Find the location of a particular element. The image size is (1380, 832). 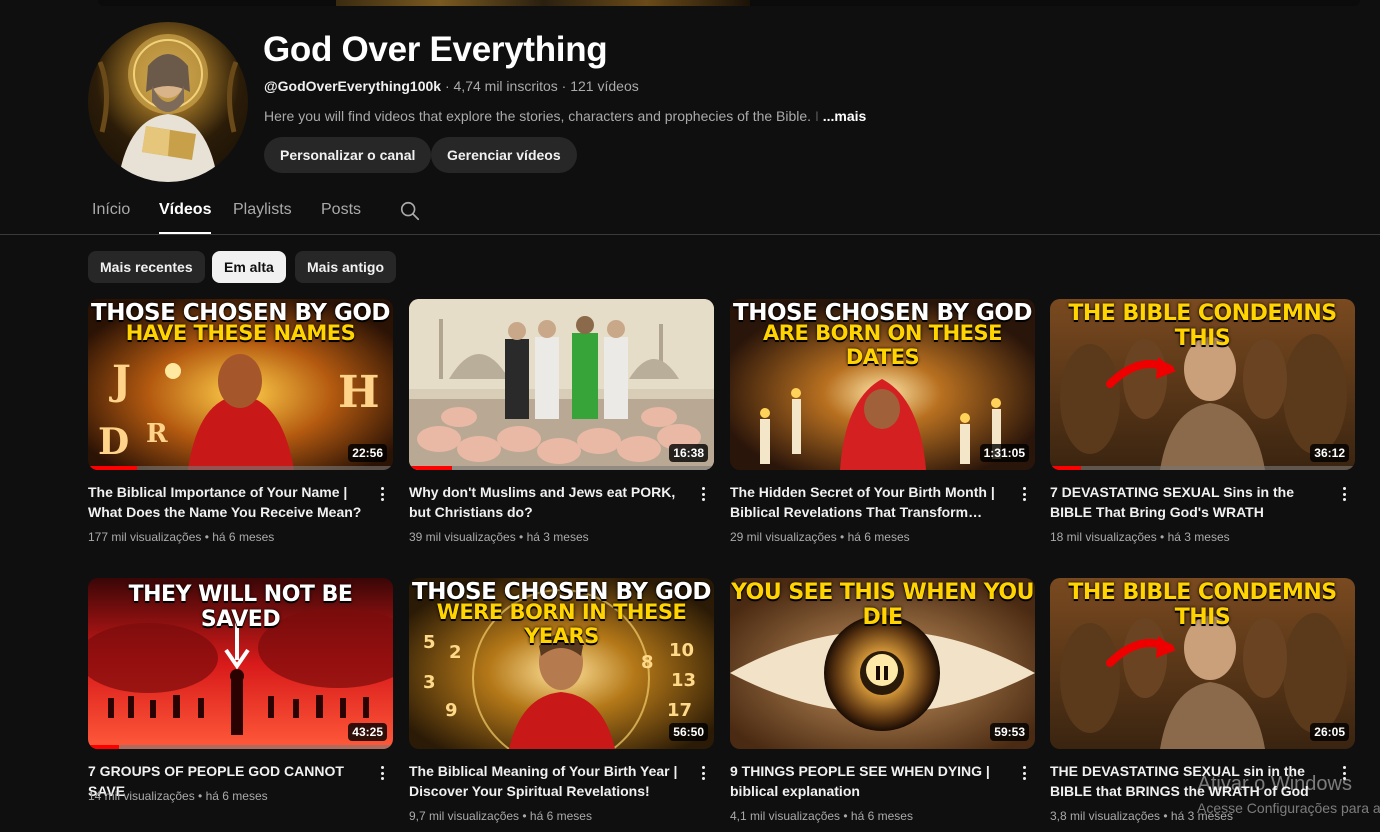

thumbnail-caption: ARE BORN ON THESE DATES is located at coordinates (882, 345).